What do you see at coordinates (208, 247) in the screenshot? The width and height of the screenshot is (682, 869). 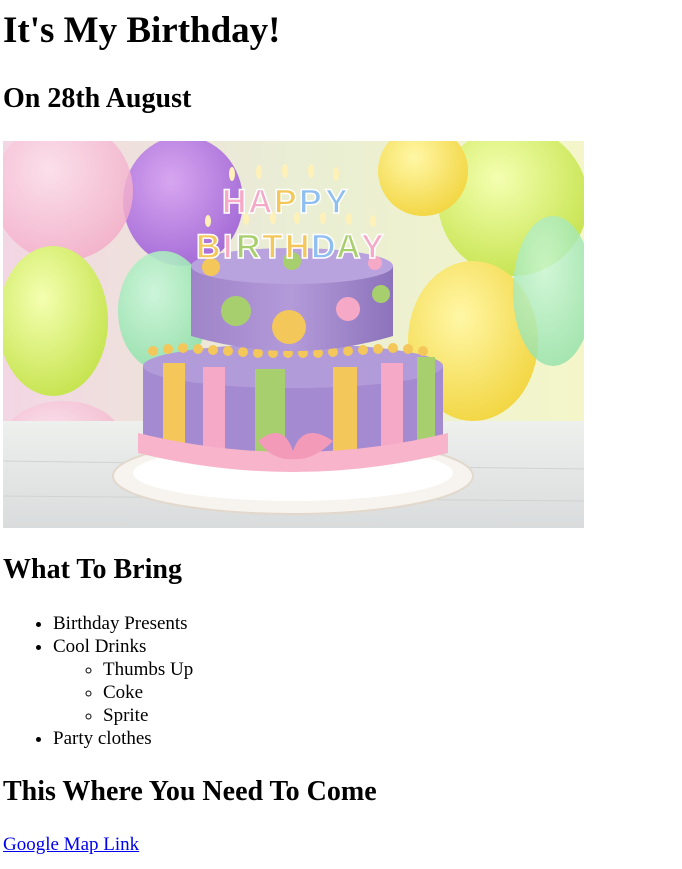 I see `svg-text: B` at bounding box center [208, 247].